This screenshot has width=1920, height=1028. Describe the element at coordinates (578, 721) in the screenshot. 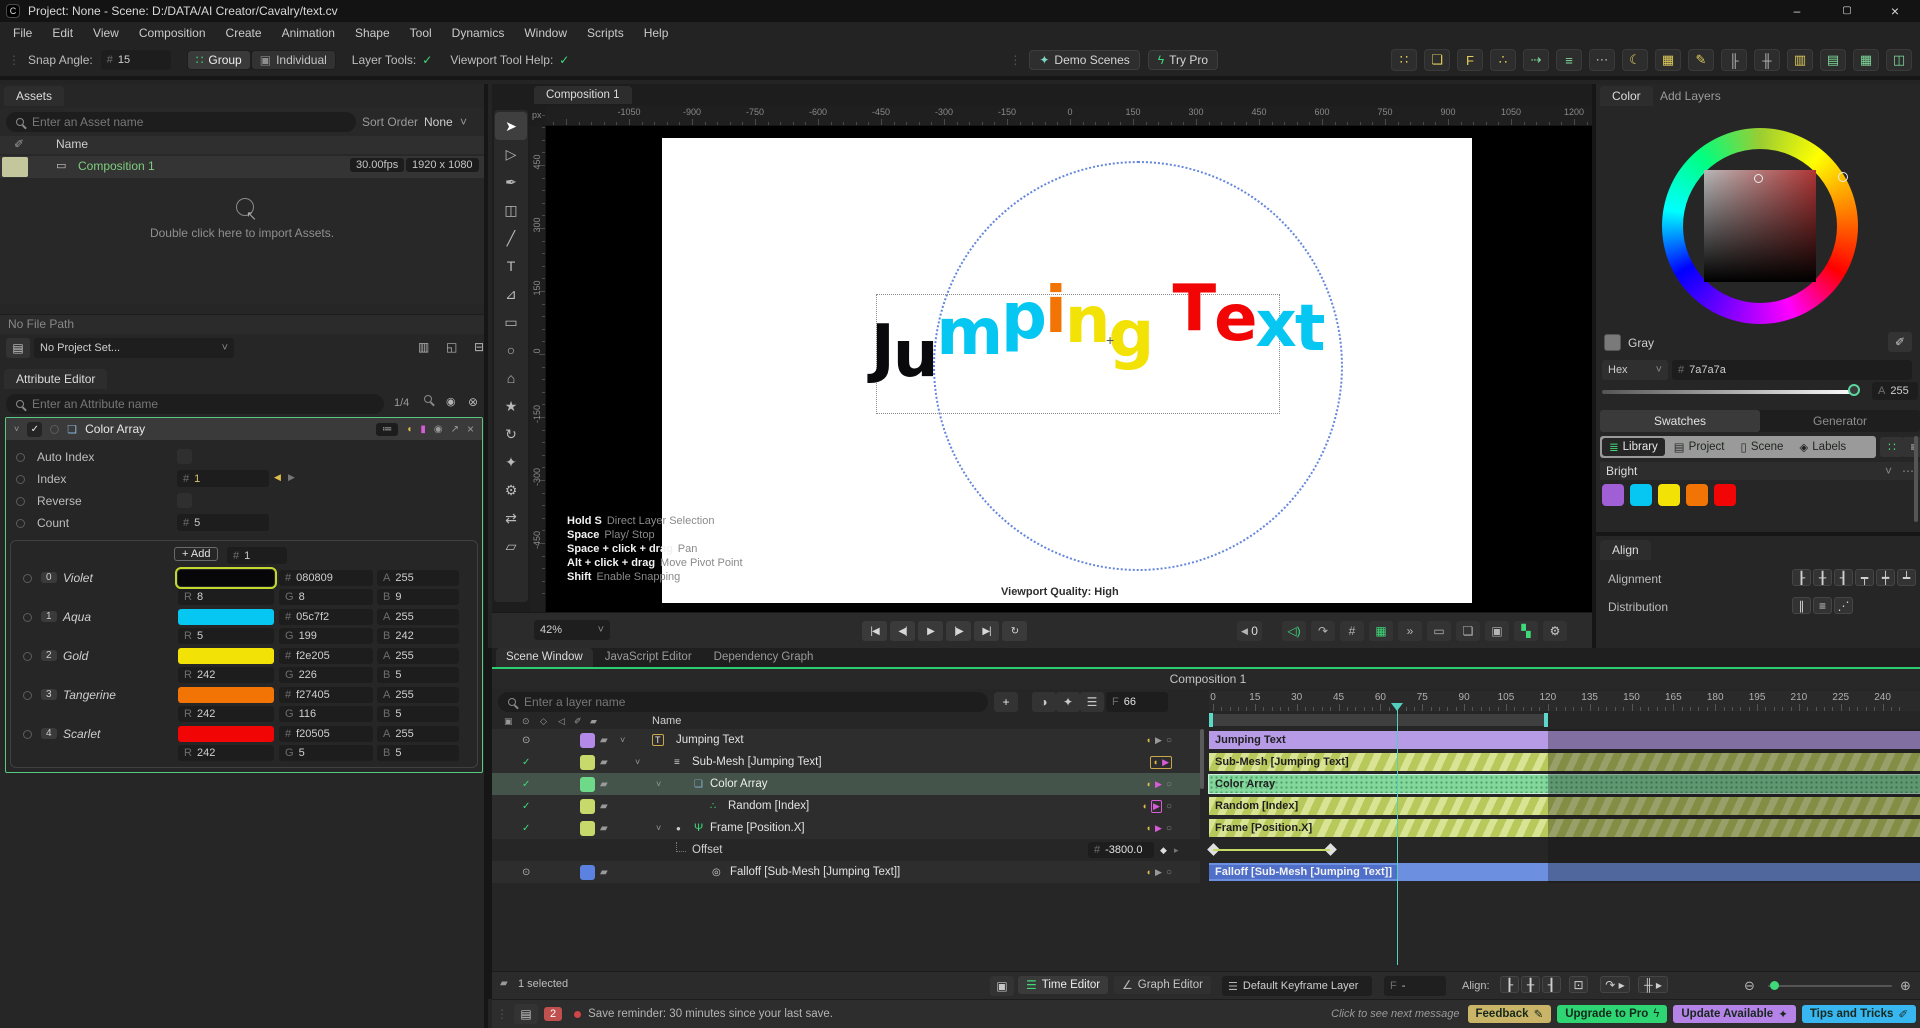

I see `eyedropper-icon: ✐` at that location.